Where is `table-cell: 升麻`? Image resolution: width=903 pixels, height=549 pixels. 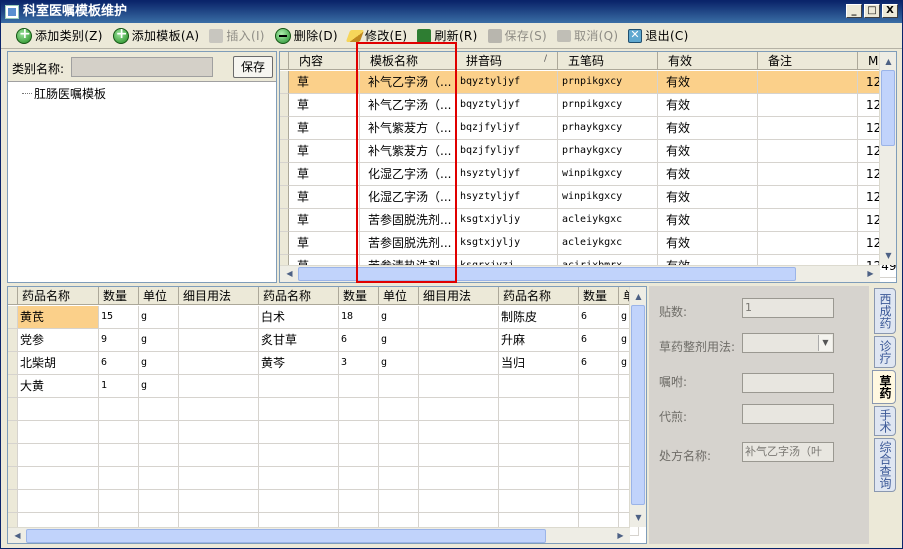
table-cell: 升麻 is located at coordinates (539, 340).